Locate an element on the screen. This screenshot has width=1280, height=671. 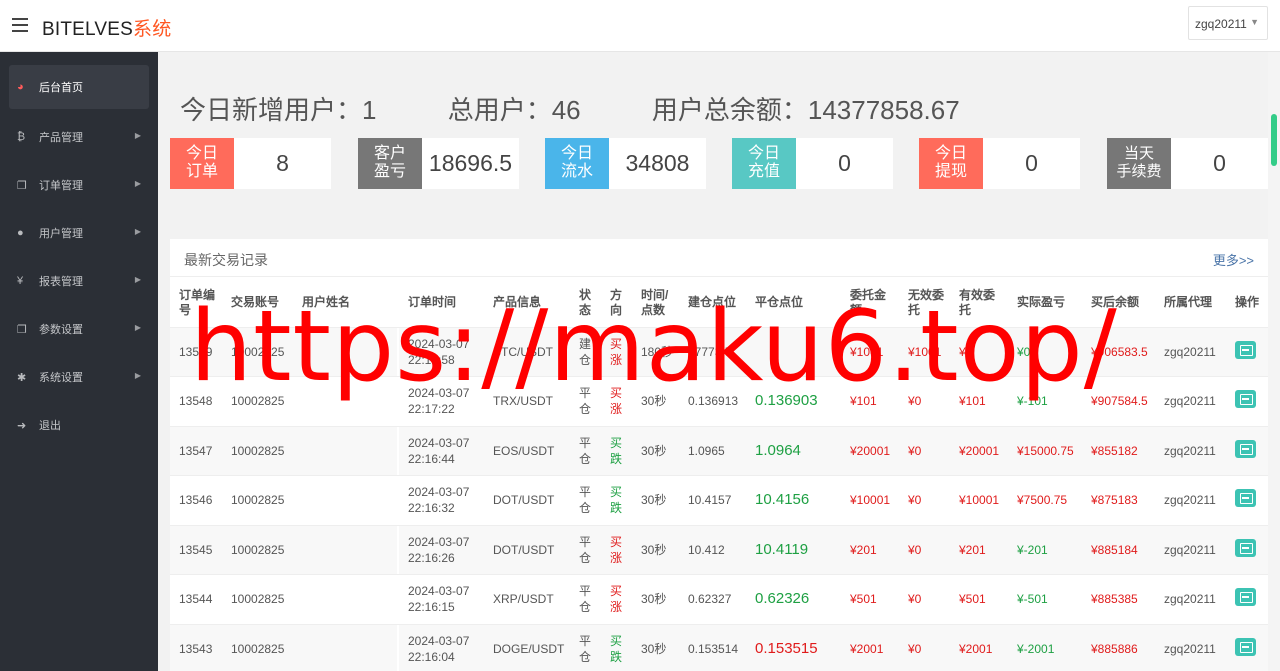
brand-logo: BITELVES系统 is located at coordinates (106, 27).